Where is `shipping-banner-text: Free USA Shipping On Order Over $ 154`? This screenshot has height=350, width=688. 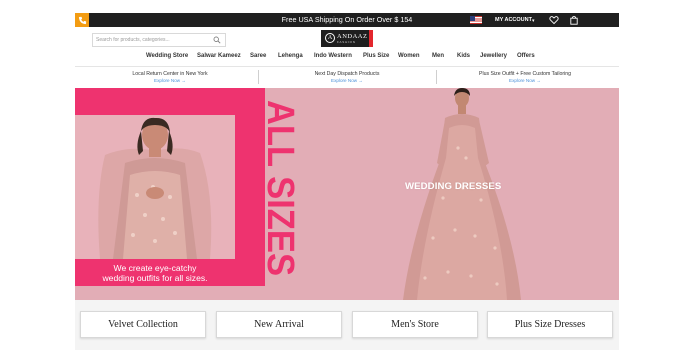
shipping-banner-text: Free USA Shipping On Order Over $ 154 is located at coordinates (347, 19).